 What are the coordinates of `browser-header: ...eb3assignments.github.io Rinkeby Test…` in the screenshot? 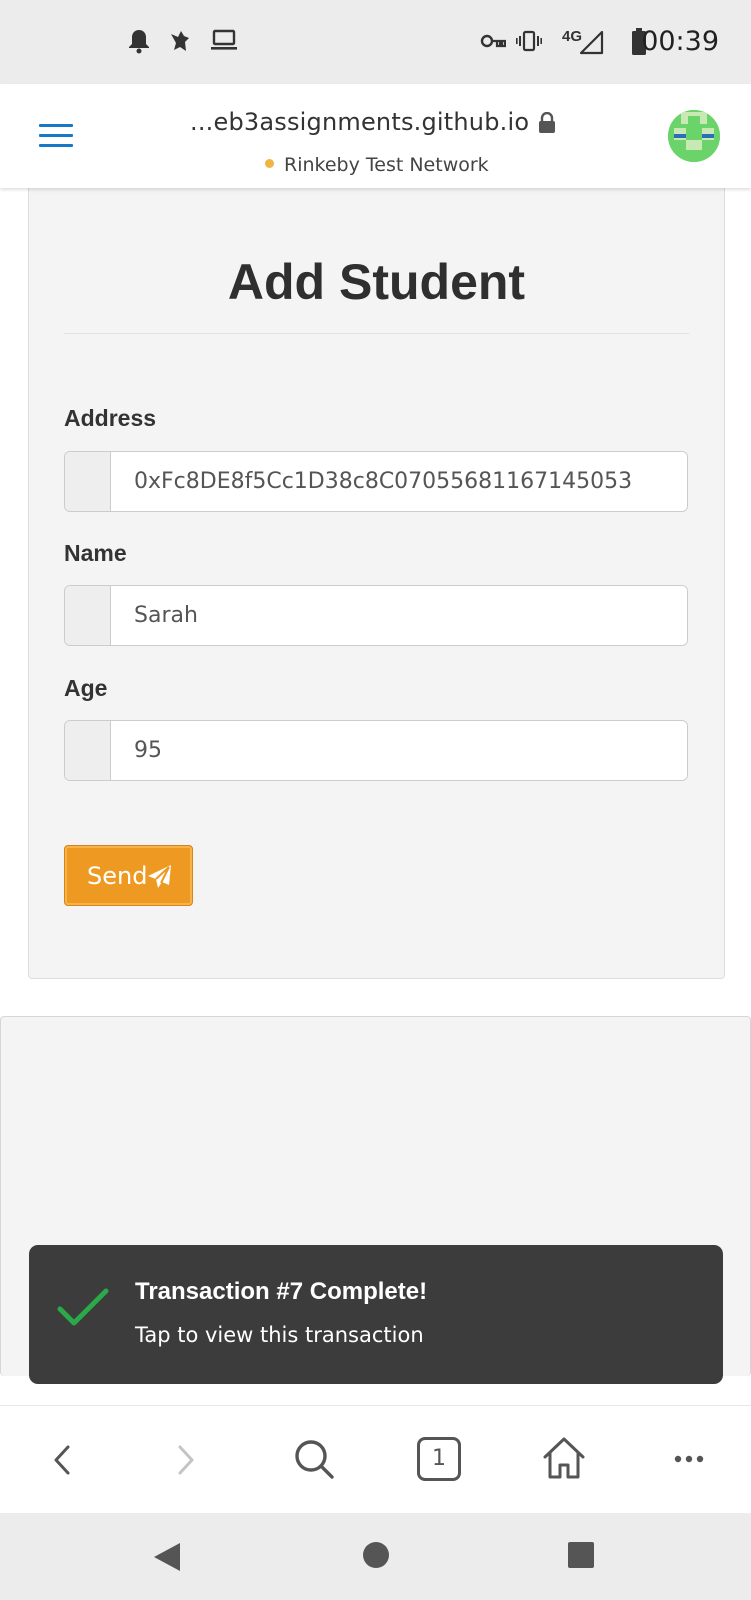 It's located at (375, 136).